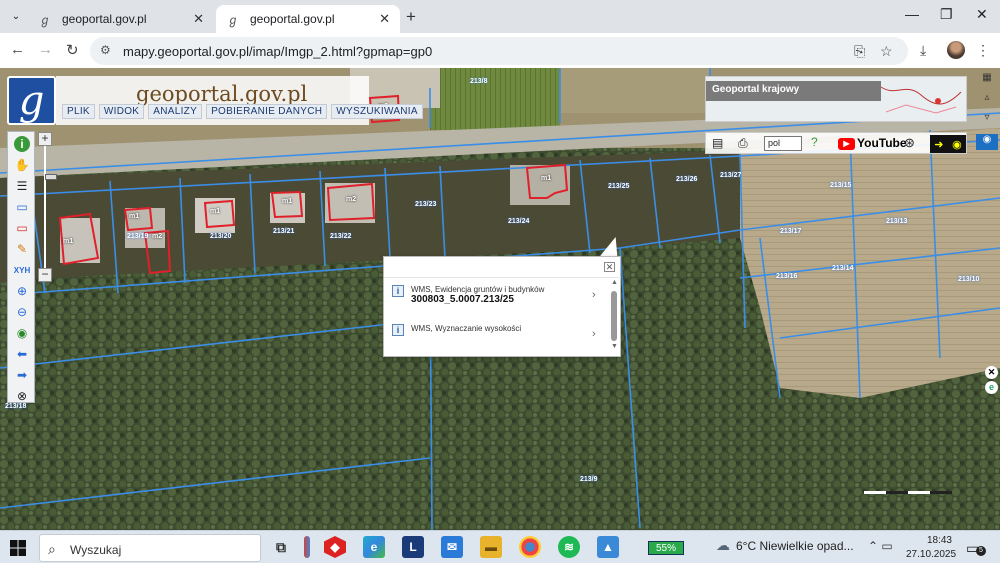  What do you see at coordinates (859, 51) in the screenshot?
I see `install-app-icon: ⎘` at bounding box center [859, 51].